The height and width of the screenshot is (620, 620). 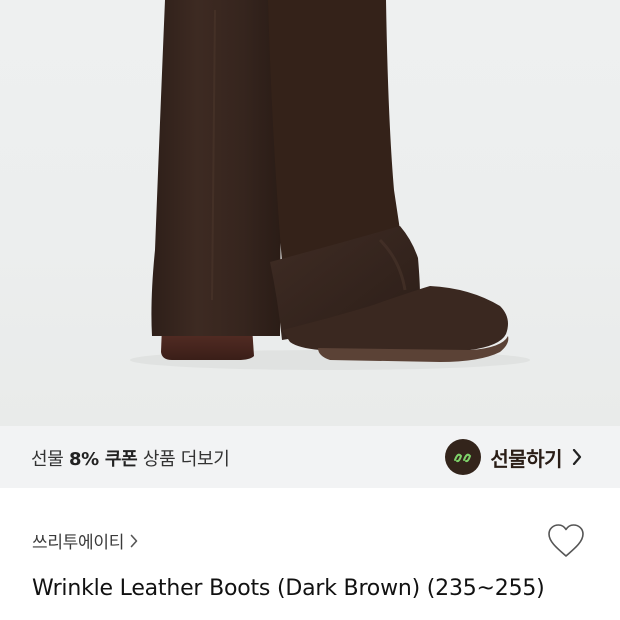 I want to click on gift-coupon-text: 선물 8% 쿠폰 상품 더보기, so click(x=130, y=458).